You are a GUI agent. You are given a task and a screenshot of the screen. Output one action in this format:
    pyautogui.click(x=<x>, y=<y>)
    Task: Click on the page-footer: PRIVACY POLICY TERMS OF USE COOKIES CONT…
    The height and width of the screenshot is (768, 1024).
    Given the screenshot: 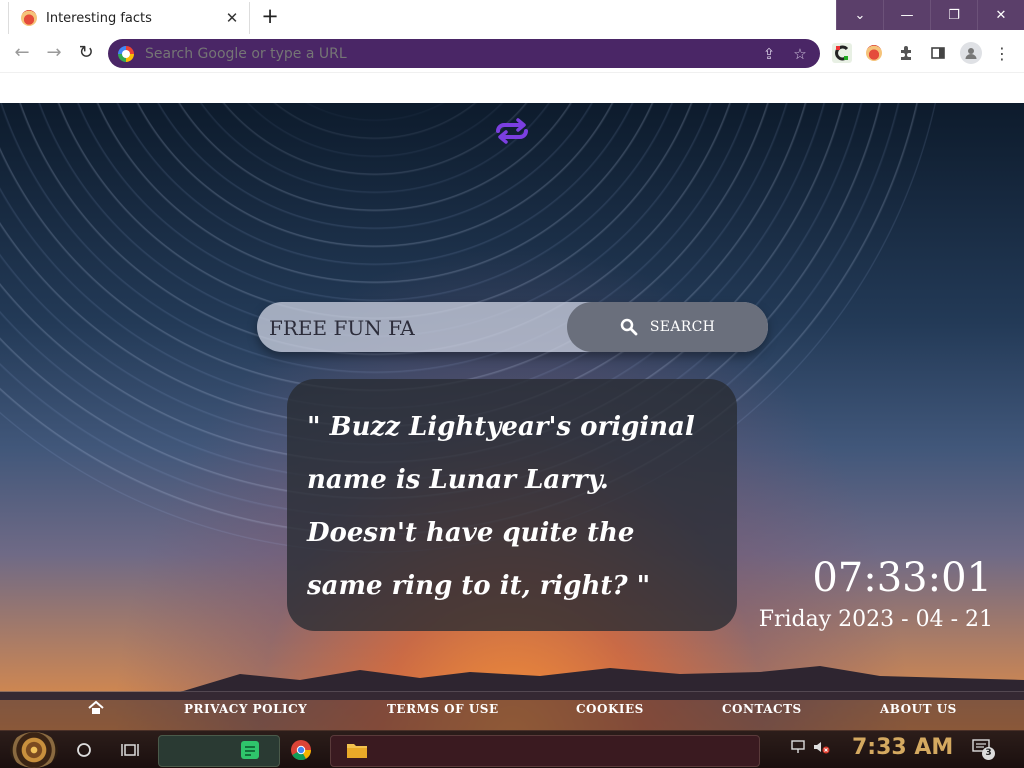 What is the action you would take?
    pyautogui.click(x=512, y=710)
    